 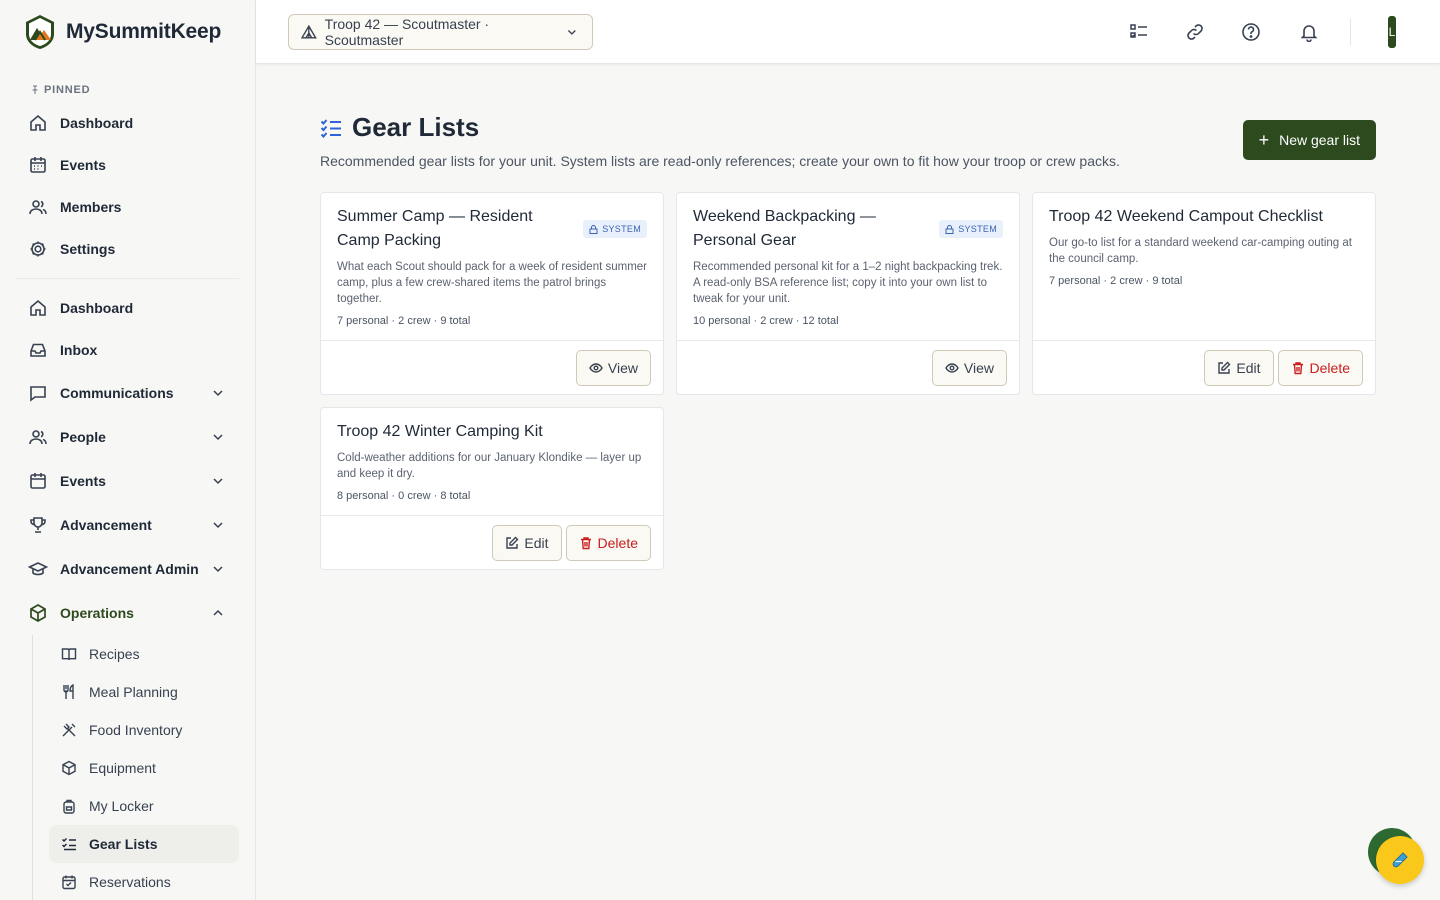 I want to click on sidebar-item-advancement-admin: Advancement Admin, so click(x=127, y=569).